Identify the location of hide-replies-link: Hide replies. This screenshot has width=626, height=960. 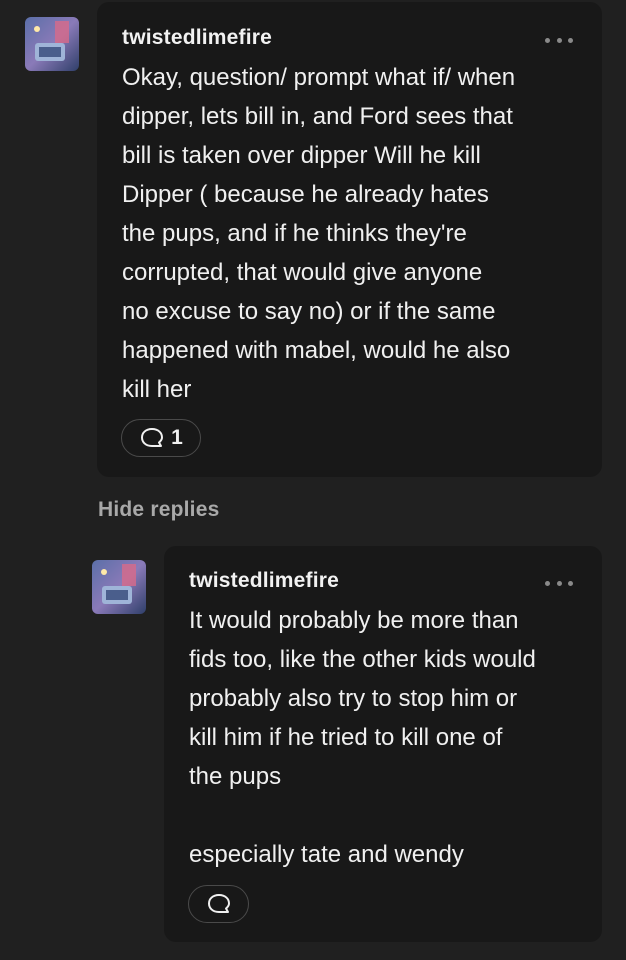
(158, 510).